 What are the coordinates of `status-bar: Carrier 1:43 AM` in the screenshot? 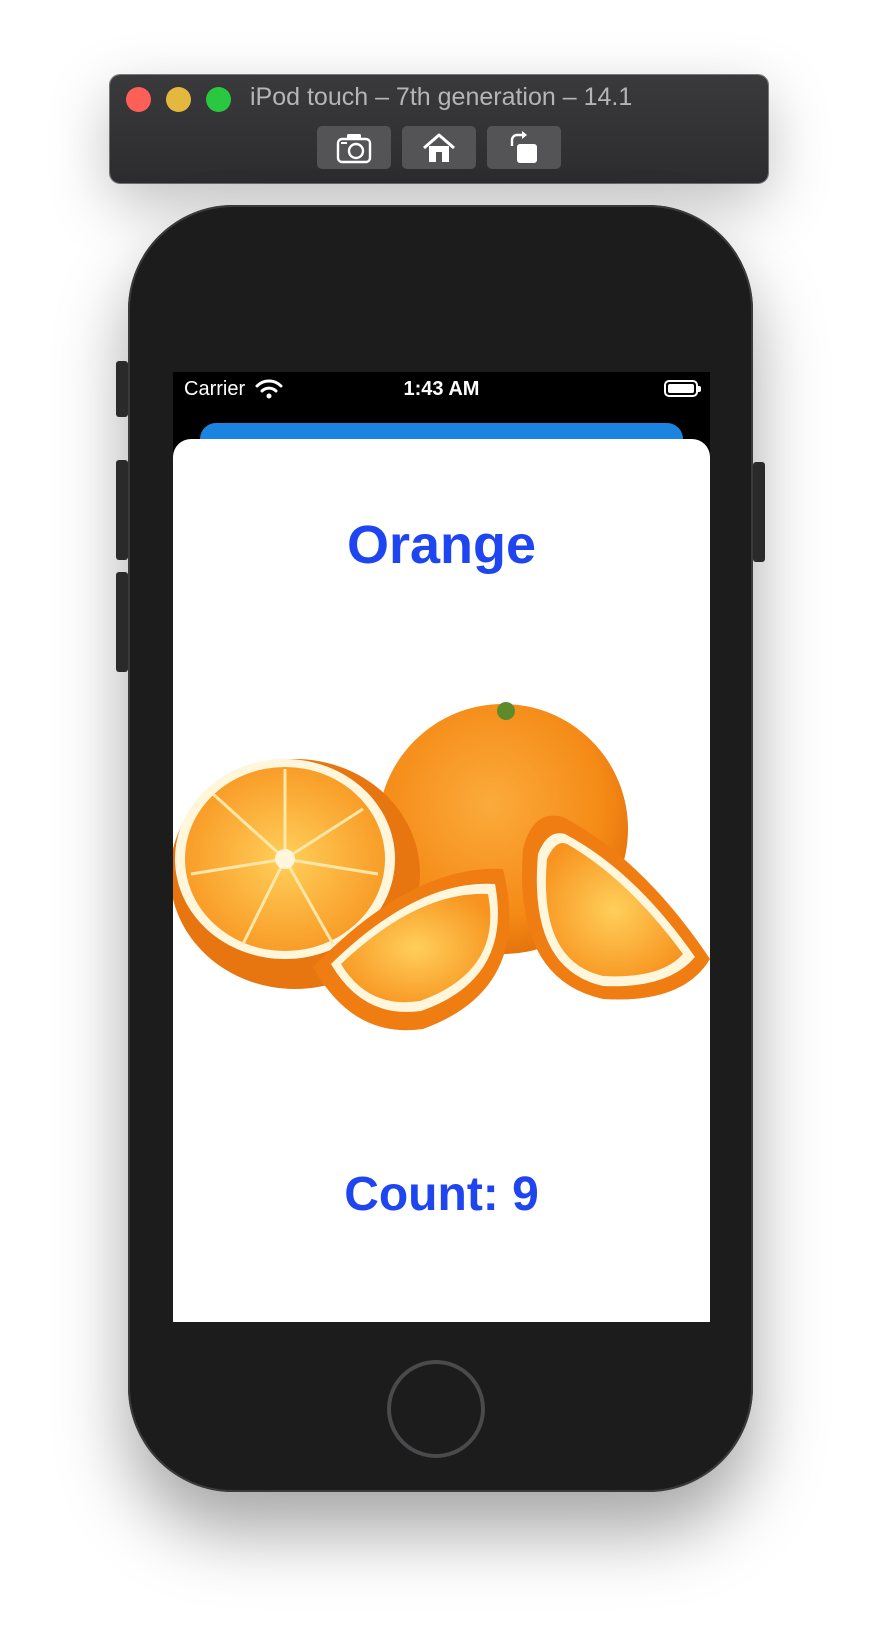 It's located at (441, 390).